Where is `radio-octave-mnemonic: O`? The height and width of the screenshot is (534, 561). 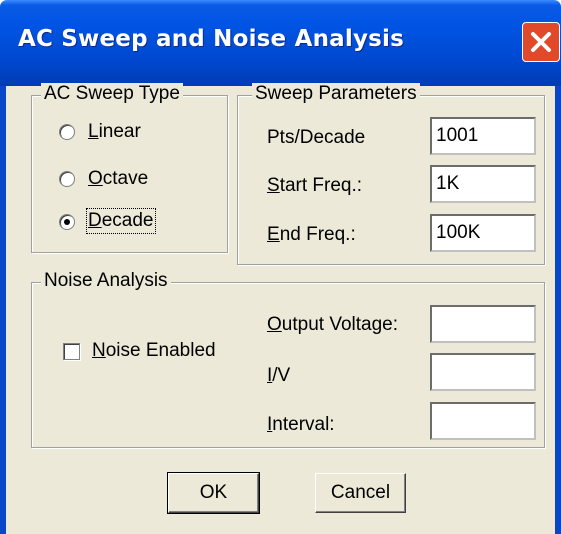
radio-octave-mnemonic: O is located at coordinates (95, 178).